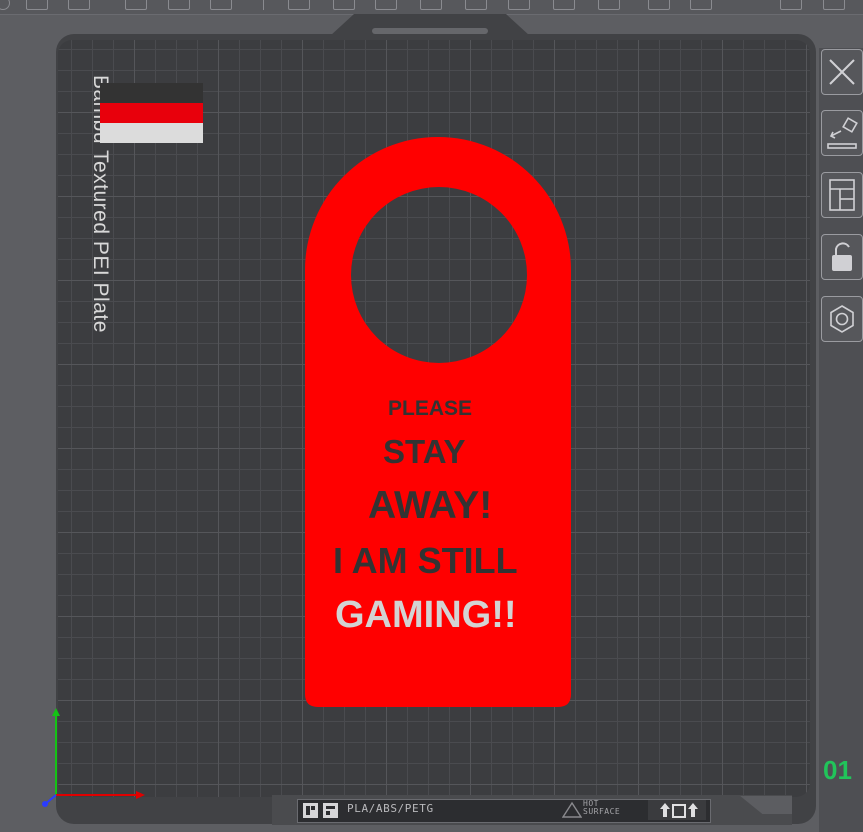 The image size is (863, 832). I want to click on auto-orient-icon, so click(842, 133).